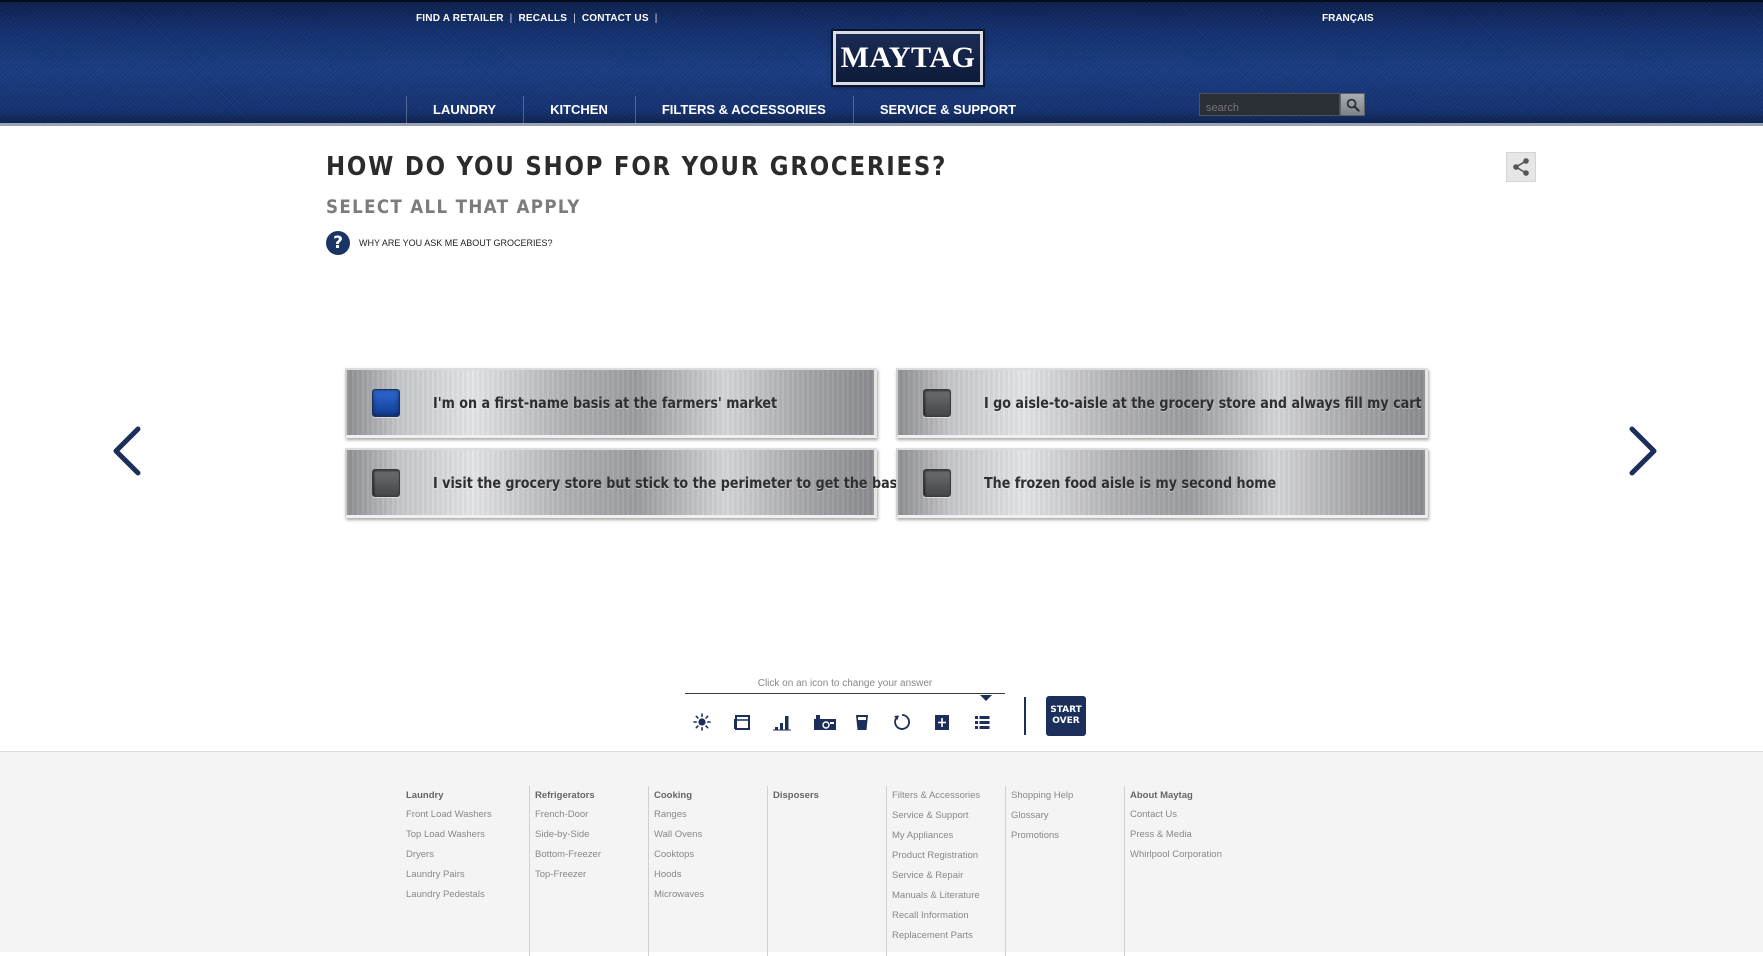 The height and width of the screenshot is (956, 1763). I want to click on footer-link: Dryers, so click(467, 855).